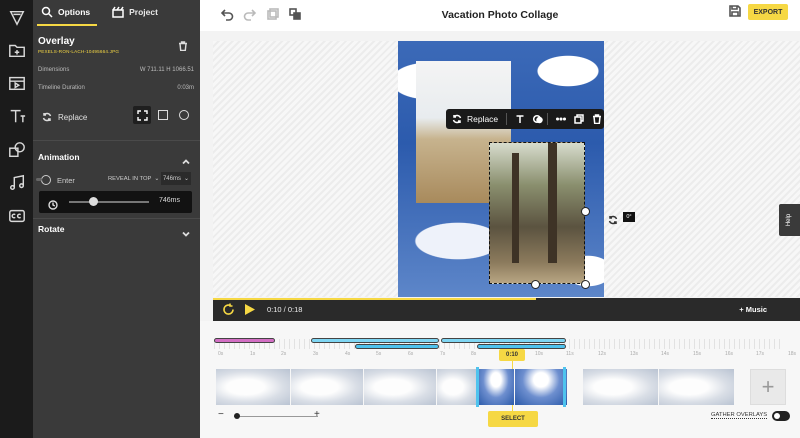 The image size is (800, 438). I want to click on options-icon, so click(47, 12).